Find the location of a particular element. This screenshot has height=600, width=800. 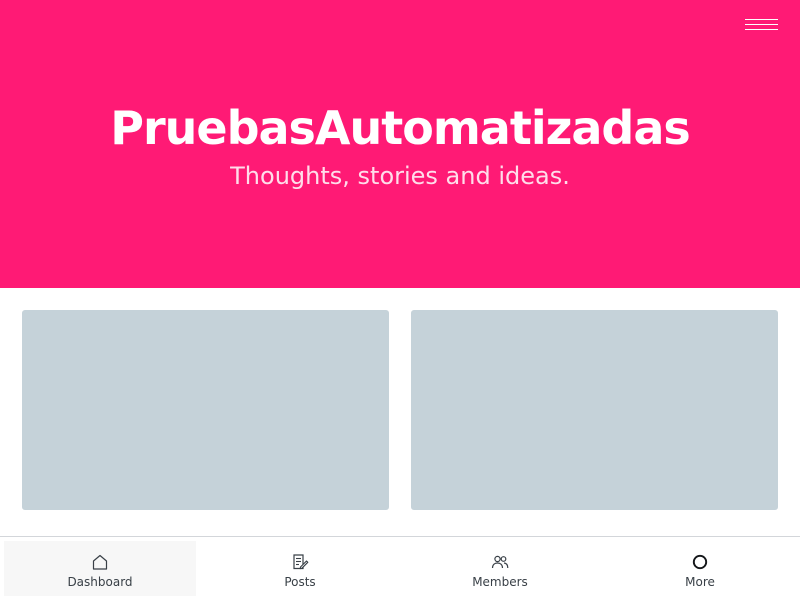

nav-label: More is located at coordinates (700, 582).